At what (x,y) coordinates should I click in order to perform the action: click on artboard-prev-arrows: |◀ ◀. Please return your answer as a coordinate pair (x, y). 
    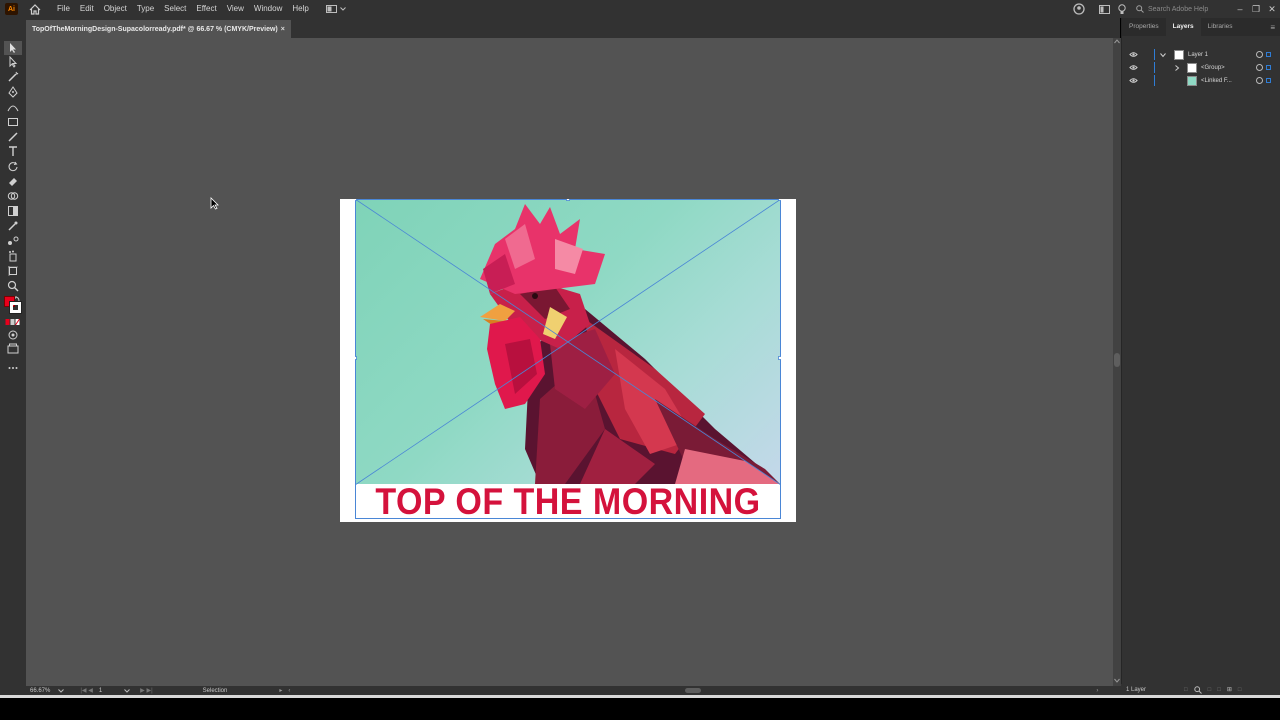
    Looking at the image, I should click on (86, 690).